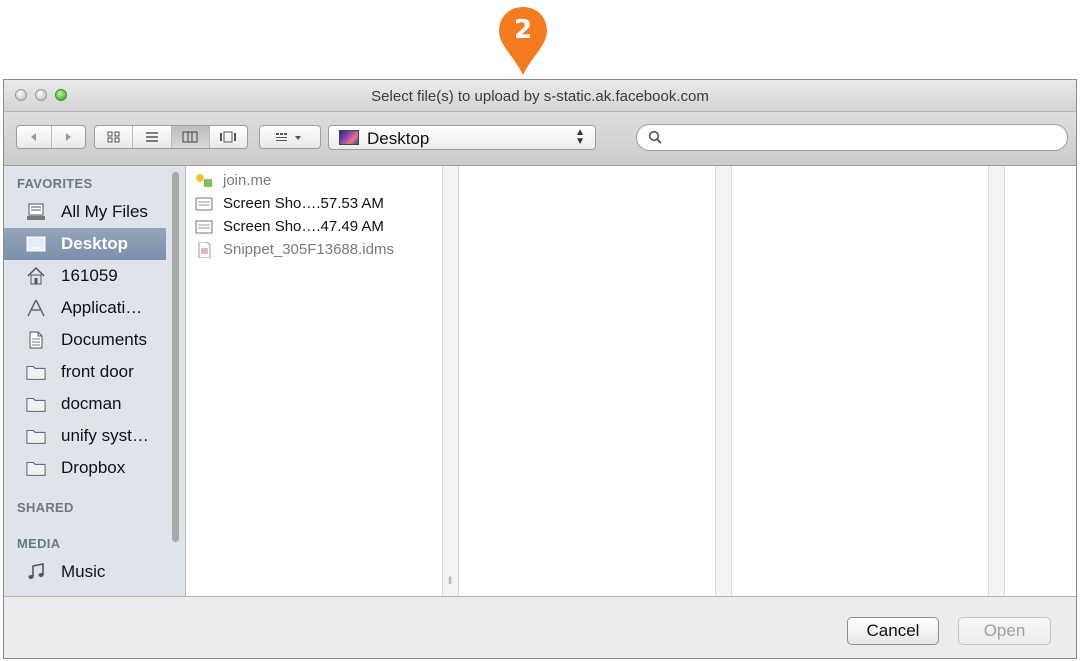 The image size is (1080, 661). I want to click on chevron-right-icon, so click(69, 137).